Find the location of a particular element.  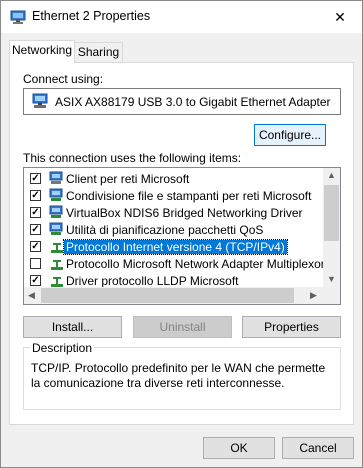

tab-networking: Networking is located at coordinates (42, 51).